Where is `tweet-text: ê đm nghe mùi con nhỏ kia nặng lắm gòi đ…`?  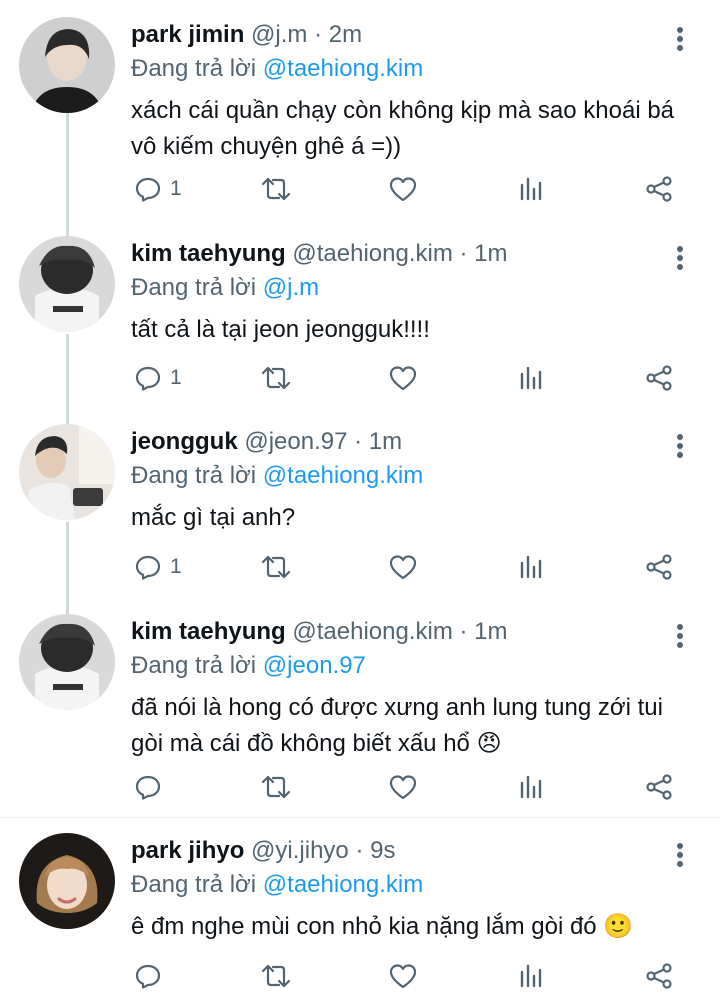
tweet-text: ê đm nghe mùi con nhỏ kia nặng lắm gòi đ… is located at coordinates (382, 926).